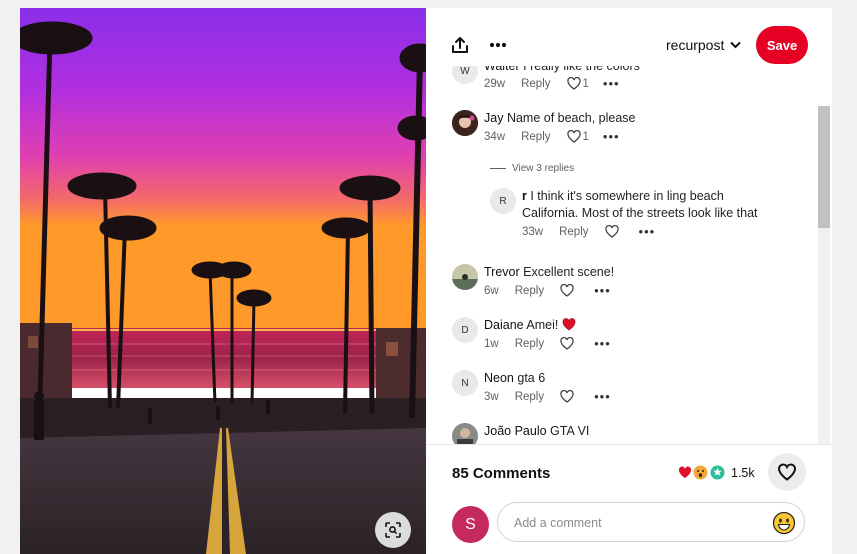  I want to click on comments-footer: 85 Comments 1.5k S, so click(629, 499).